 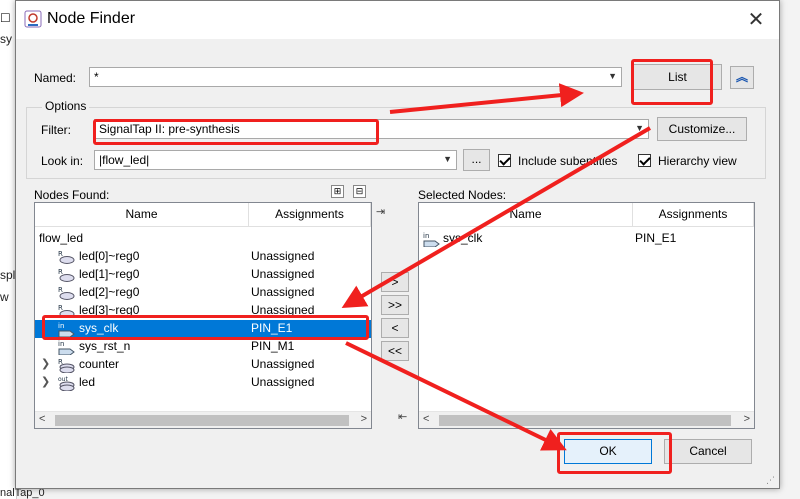 I want to click on background-text: spl, so click(x=8, y=275).